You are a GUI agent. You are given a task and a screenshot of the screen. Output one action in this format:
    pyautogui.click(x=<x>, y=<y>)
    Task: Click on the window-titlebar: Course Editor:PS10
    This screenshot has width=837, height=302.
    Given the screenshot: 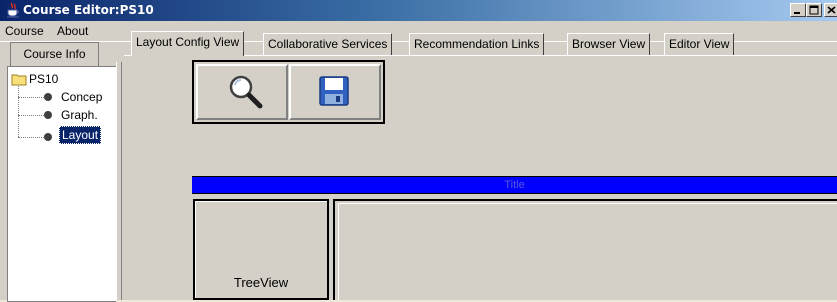 What is the action you would take?
    pyautogui.click(x=418, y=10)
    